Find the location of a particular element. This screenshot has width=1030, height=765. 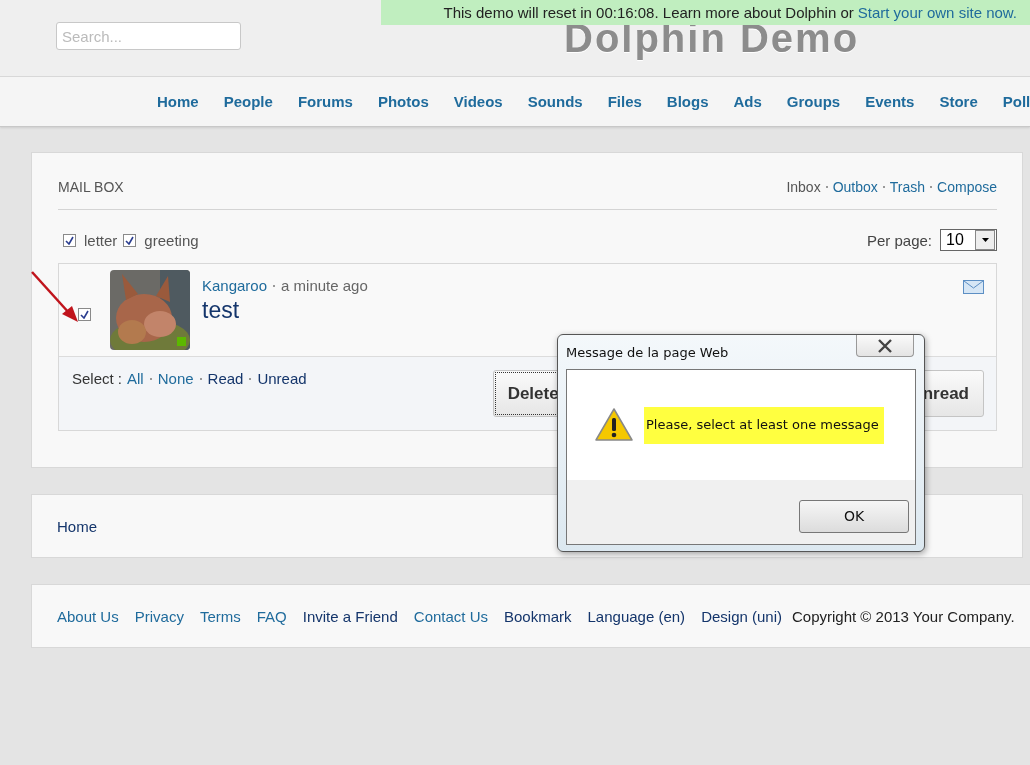

footer-link: Language (en) is located at coordinates (636, 616).